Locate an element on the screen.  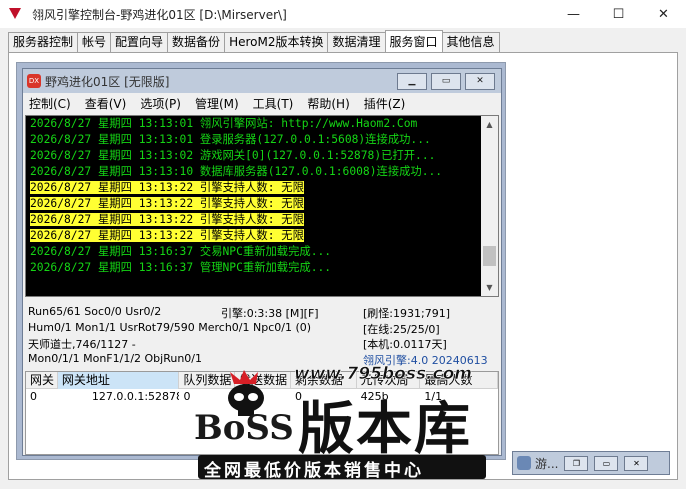
dx-app-icon: DX is located at coordinates (34, 81).